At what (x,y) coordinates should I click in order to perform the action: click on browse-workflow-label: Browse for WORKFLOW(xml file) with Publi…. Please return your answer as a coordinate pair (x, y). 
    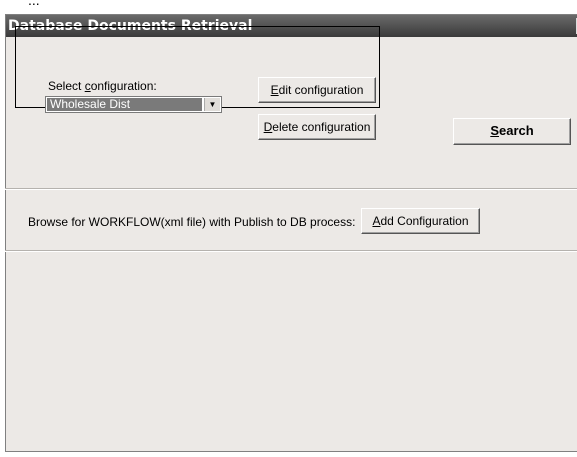
    Looking at the image, I should click on (192, 222).